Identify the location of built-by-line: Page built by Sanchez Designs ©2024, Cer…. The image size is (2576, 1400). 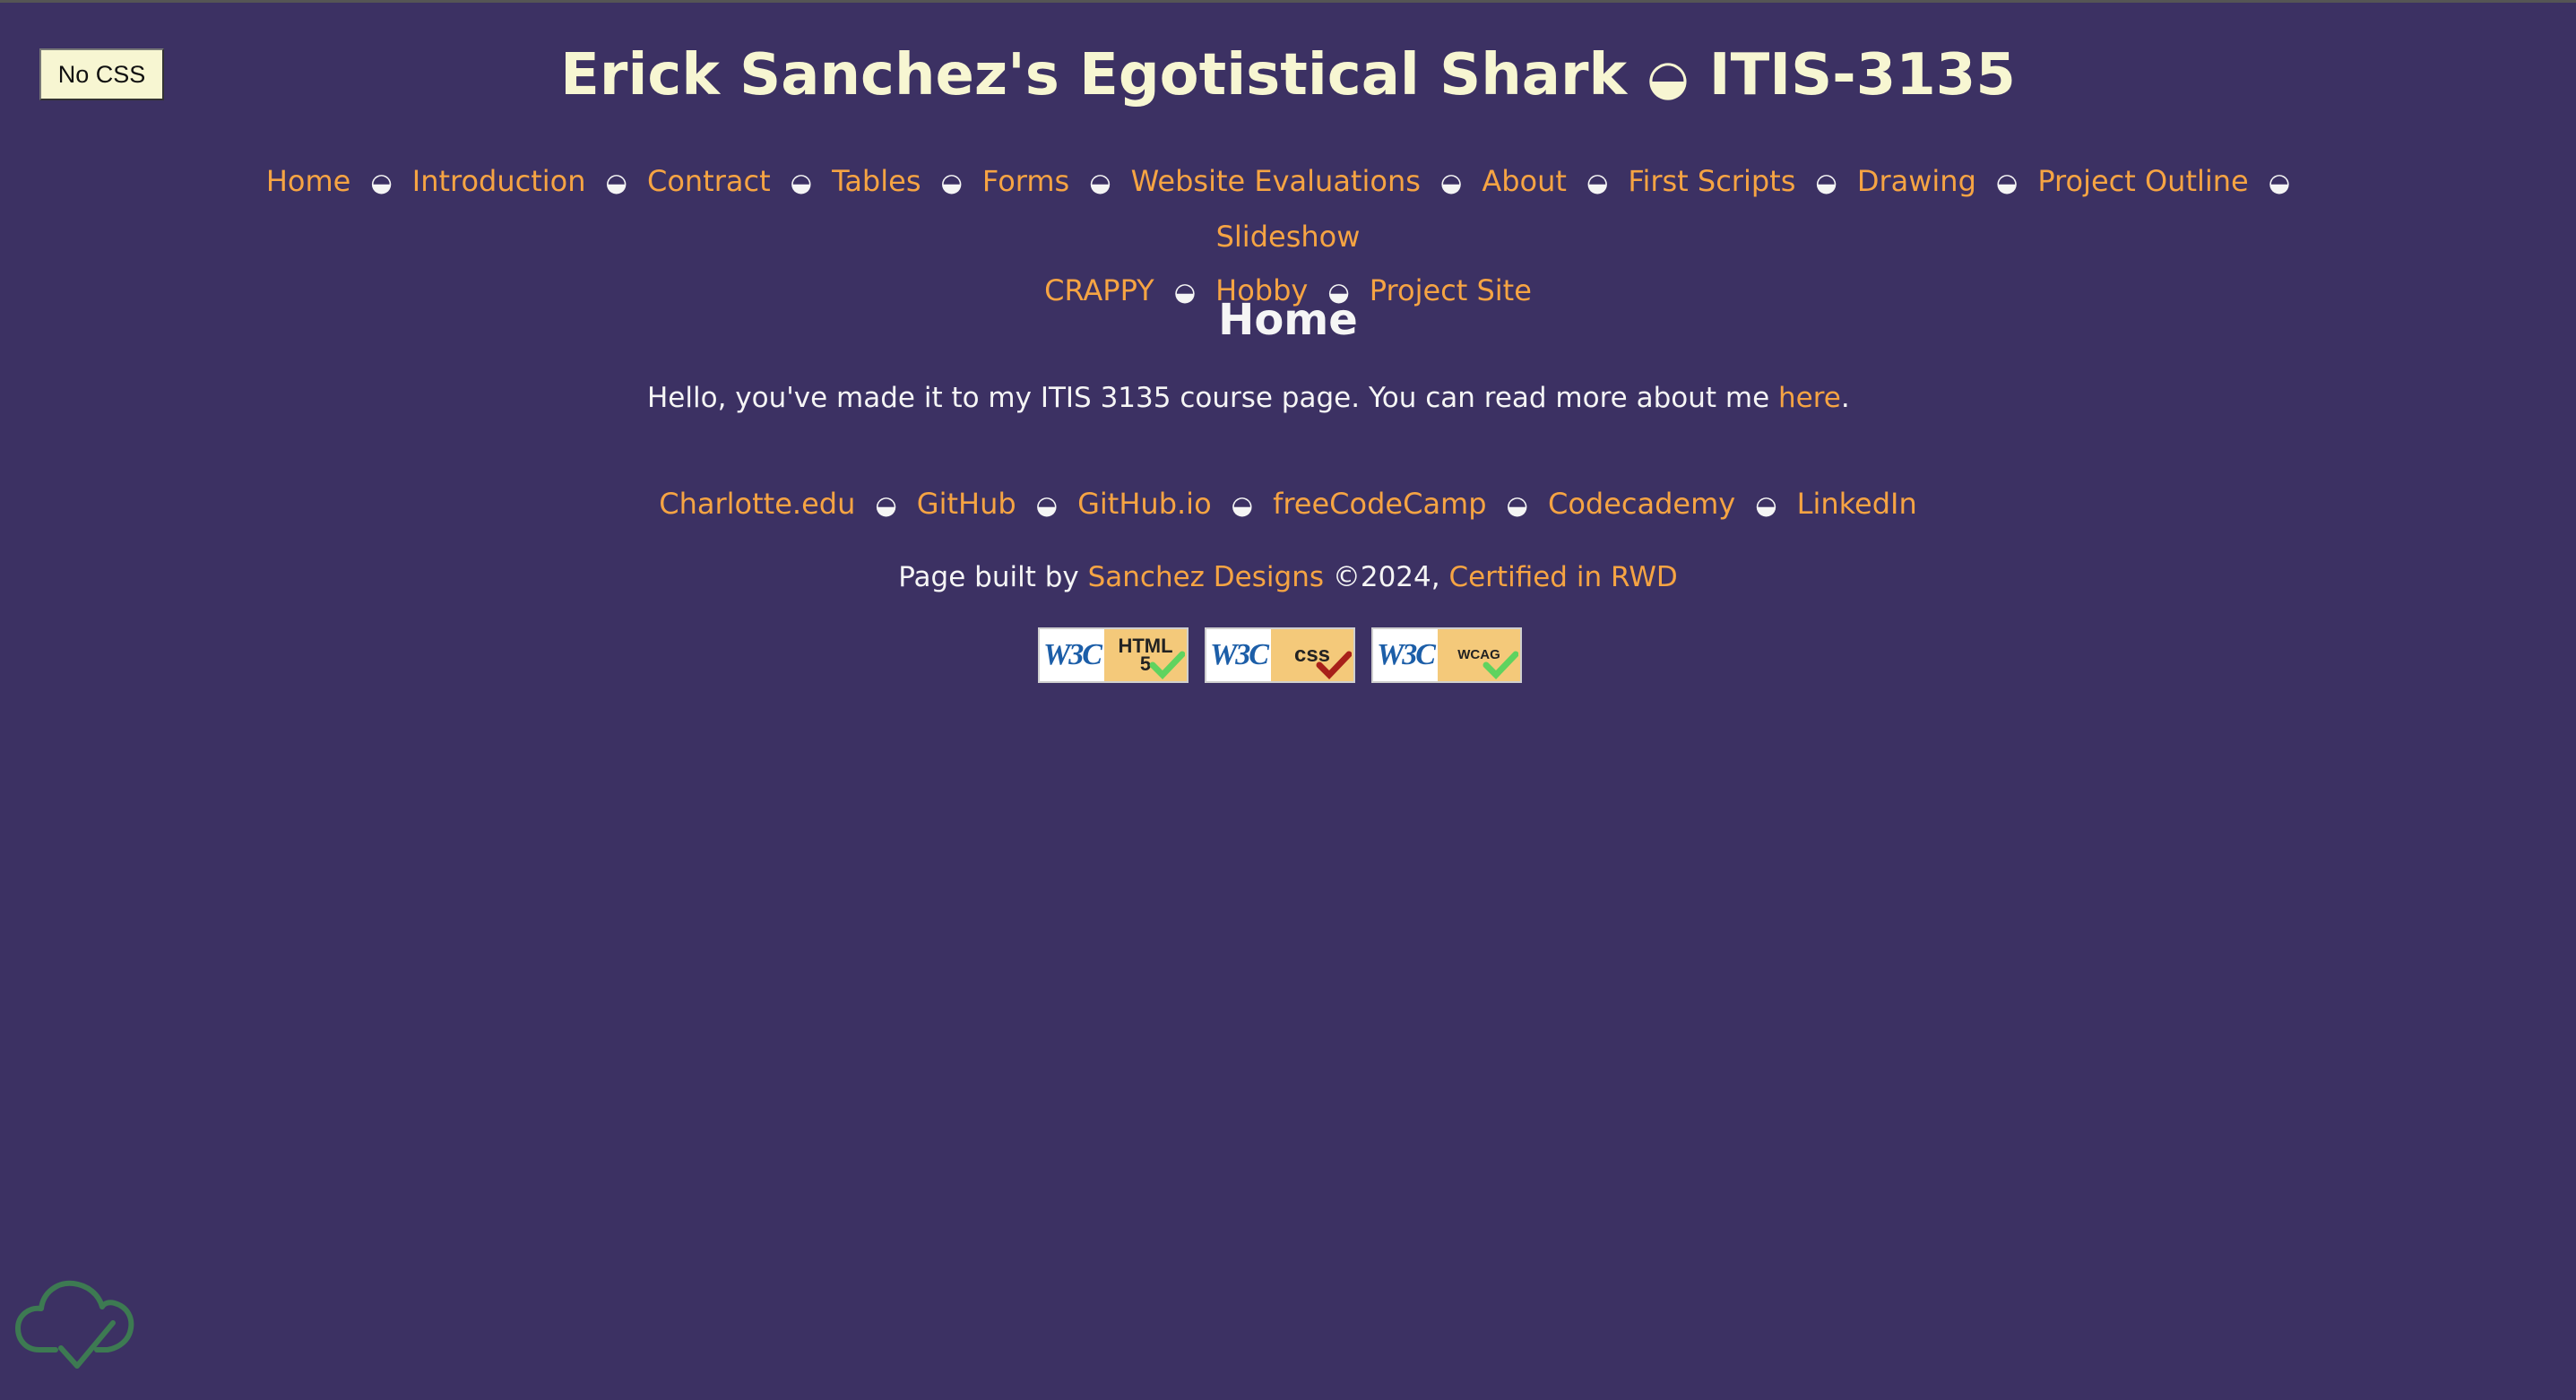
(1288, 577).